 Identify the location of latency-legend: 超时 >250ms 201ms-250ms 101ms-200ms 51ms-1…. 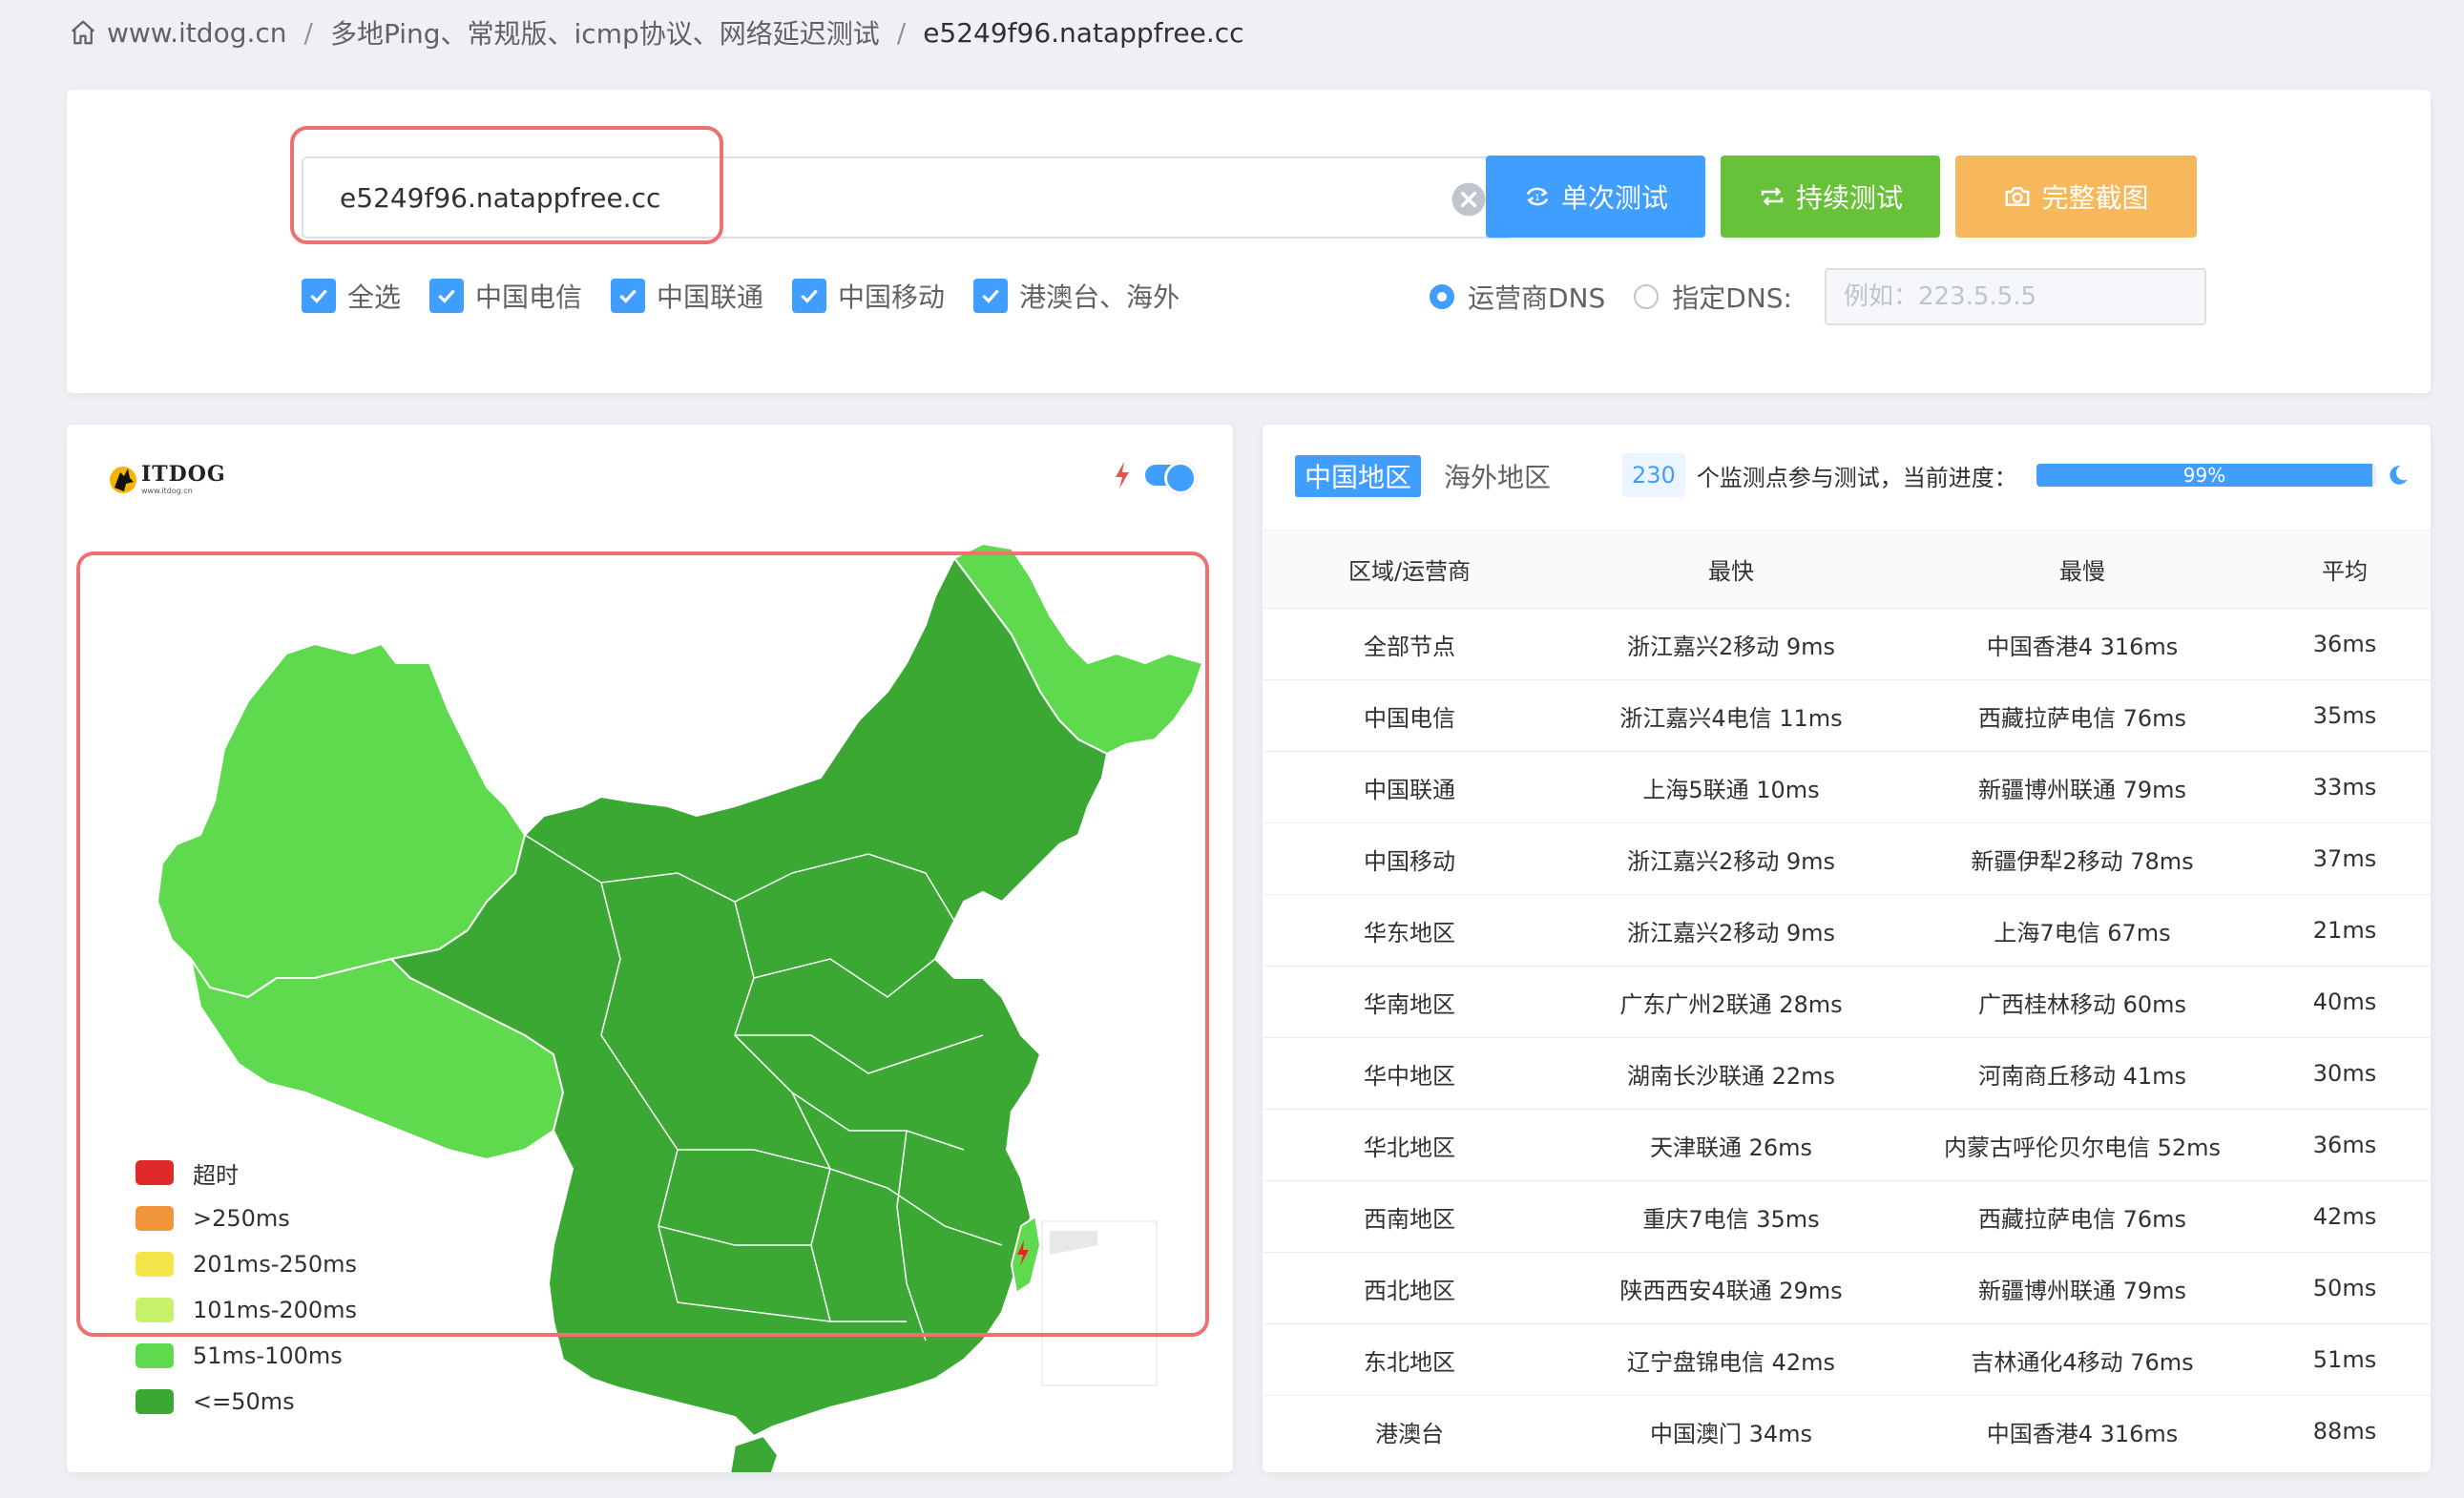
(247, 1287).